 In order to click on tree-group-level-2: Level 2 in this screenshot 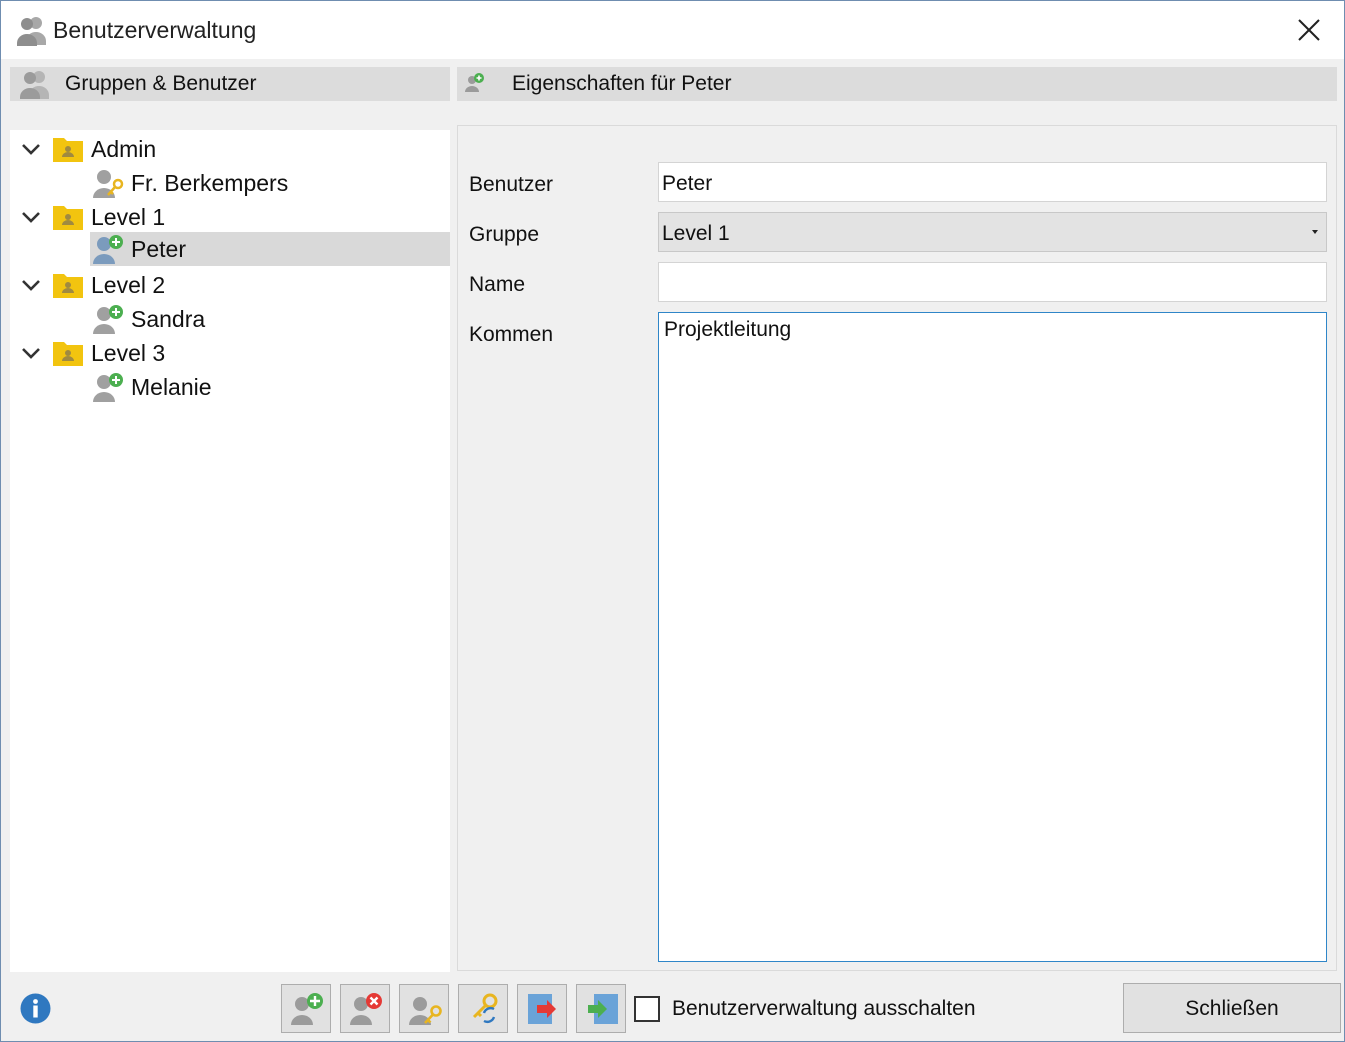, I will do `click(230, 285)`.